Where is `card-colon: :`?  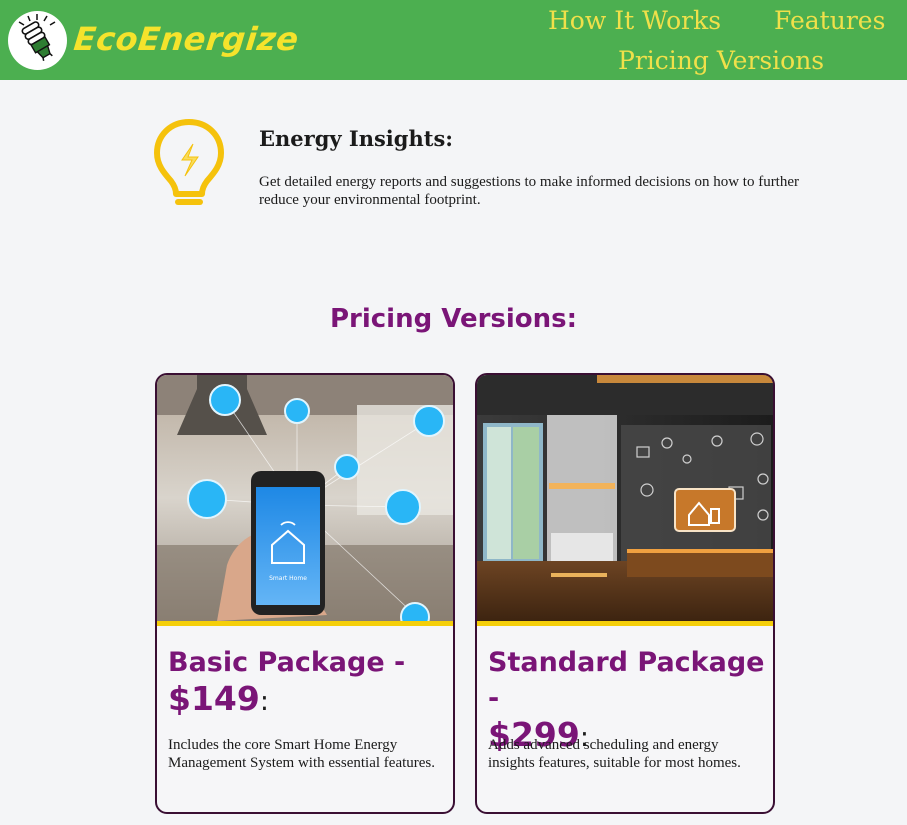 card-colon: : is located at coordinates (264, 701).